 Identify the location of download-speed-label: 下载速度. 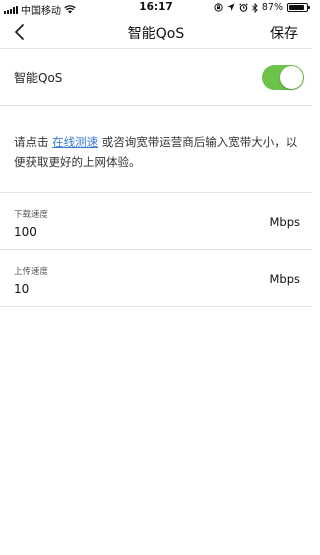
(31, 215).